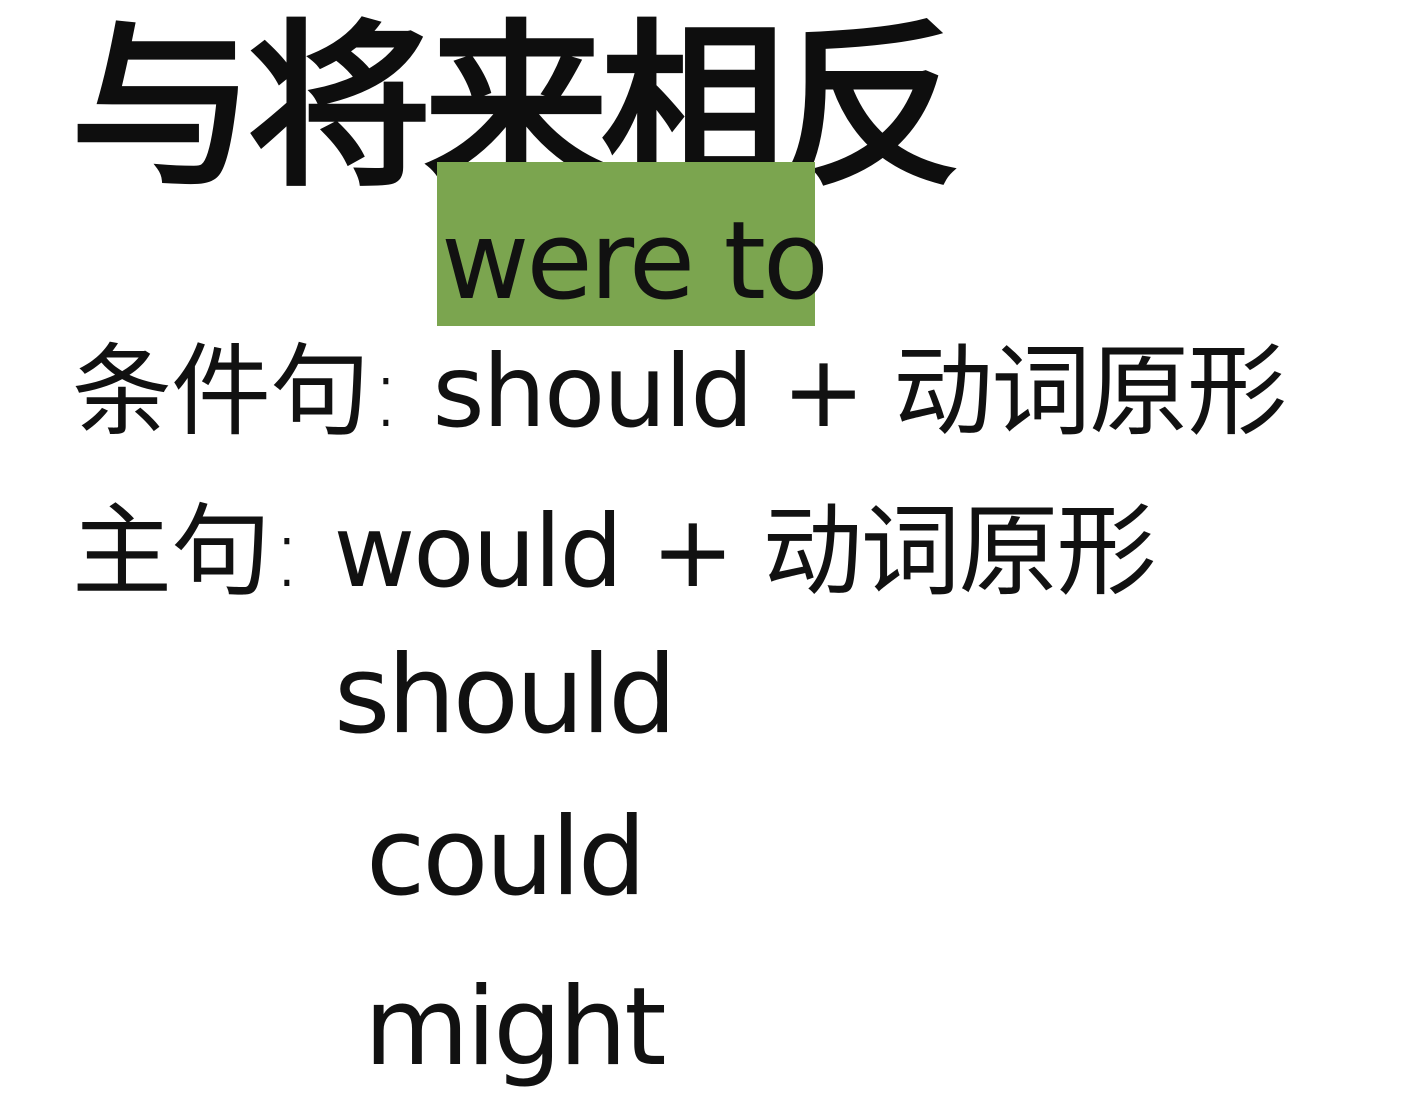  I want to click on conditional-clause-label: 条件句:, so click(237, 391).